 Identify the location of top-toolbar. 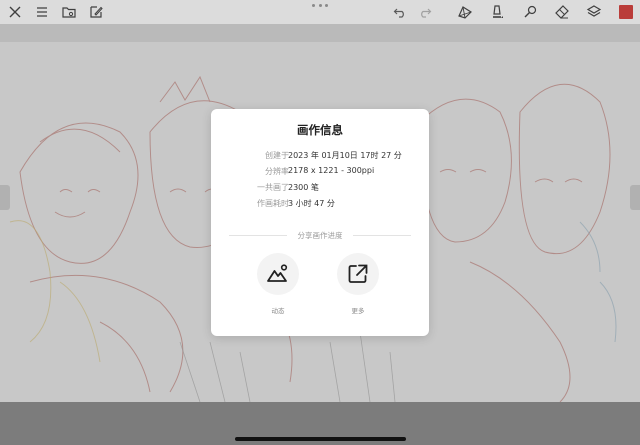
(320, 12).